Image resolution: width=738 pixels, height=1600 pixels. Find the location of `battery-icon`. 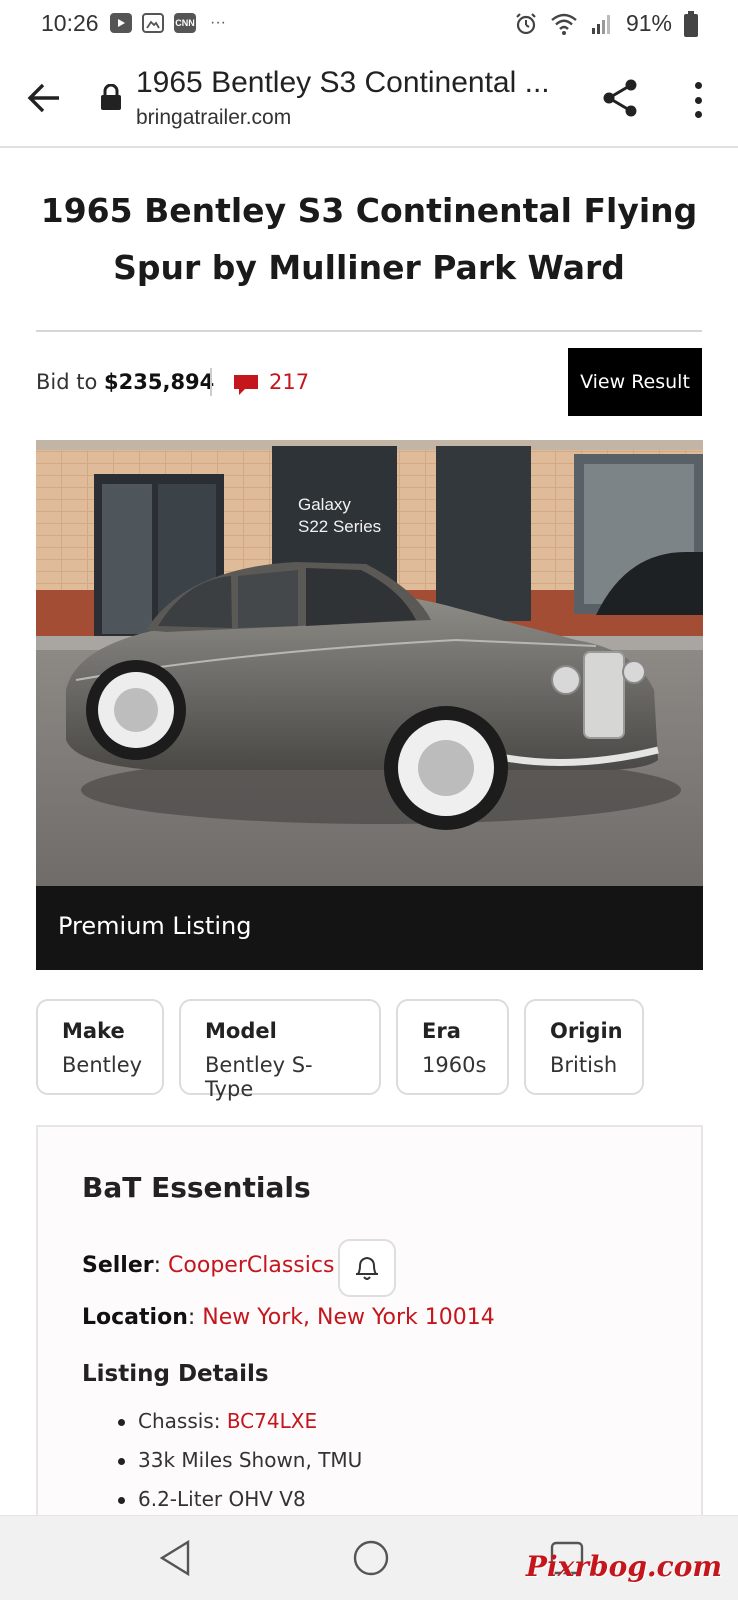

battery-icon is located at coordinates (691, 23).